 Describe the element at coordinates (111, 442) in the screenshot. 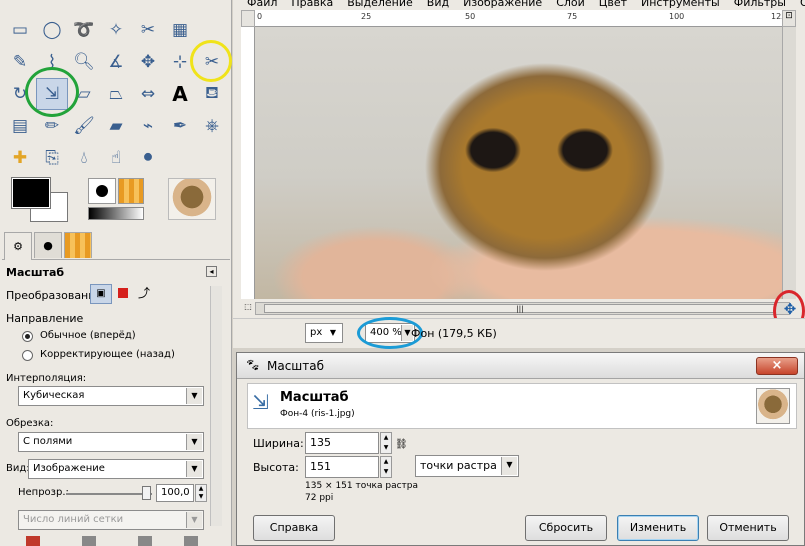

I see `clipping-select: С полями ▼` at that location.